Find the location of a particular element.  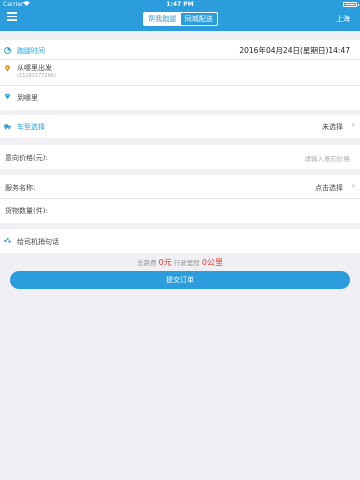

price-row: 意向价格(元): 请输入意向价格 is located at coordinates (180, 157).